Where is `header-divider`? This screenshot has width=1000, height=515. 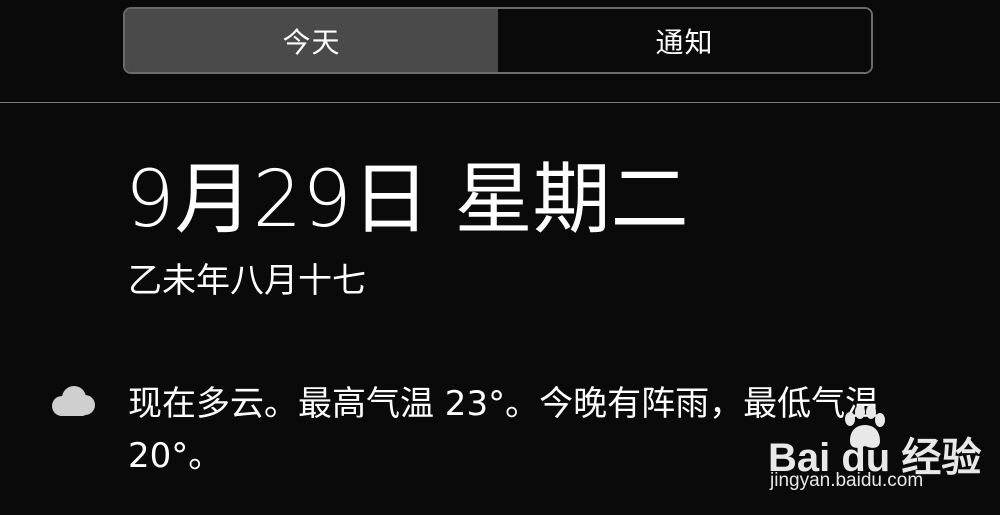 header-divider is located at coordinates (500, 102).